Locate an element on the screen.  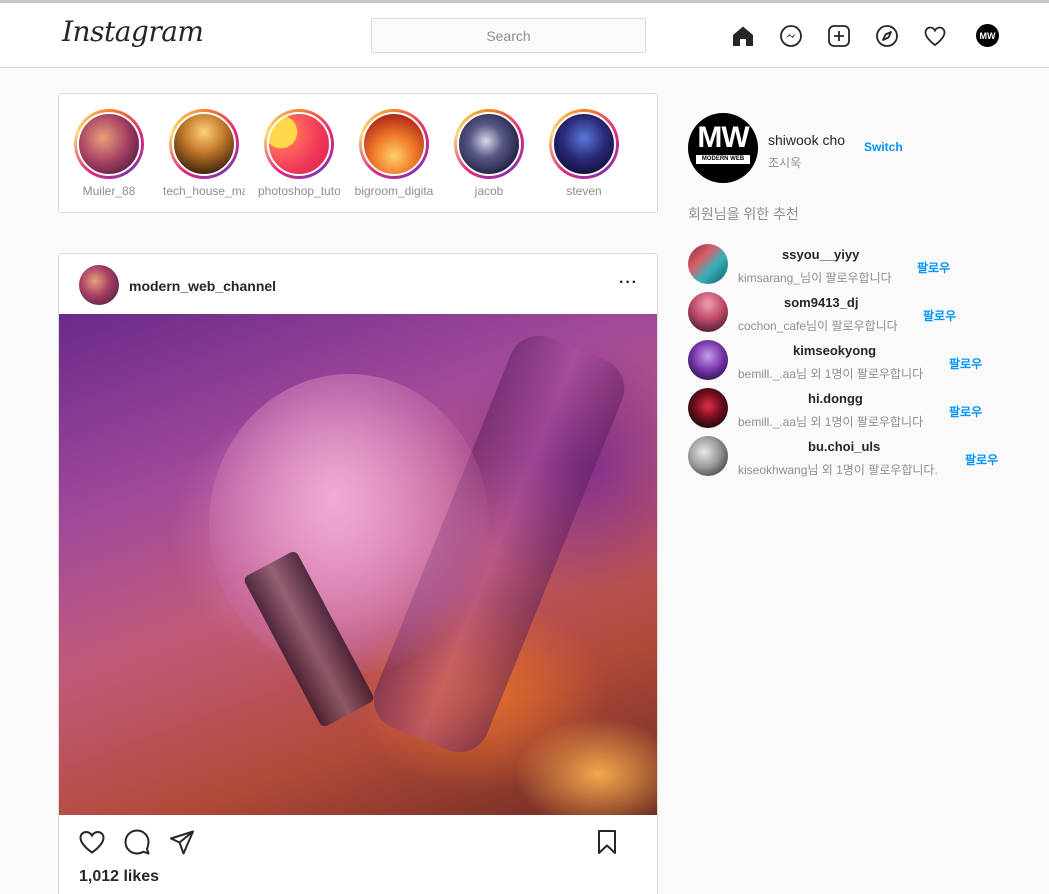
share-icon is located at coordinates (182, 842).